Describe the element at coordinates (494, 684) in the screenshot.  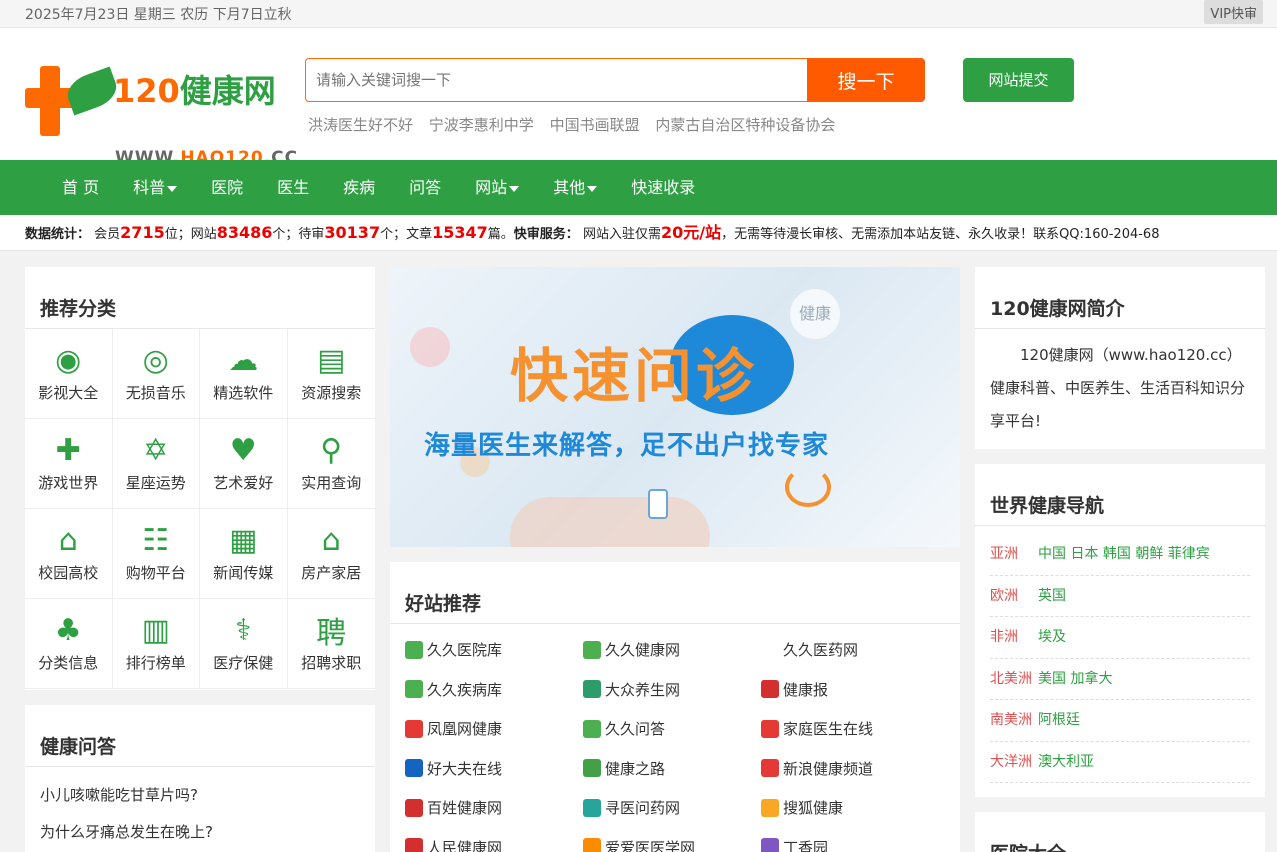
I see `site-link: 久久疾病库` at that location.